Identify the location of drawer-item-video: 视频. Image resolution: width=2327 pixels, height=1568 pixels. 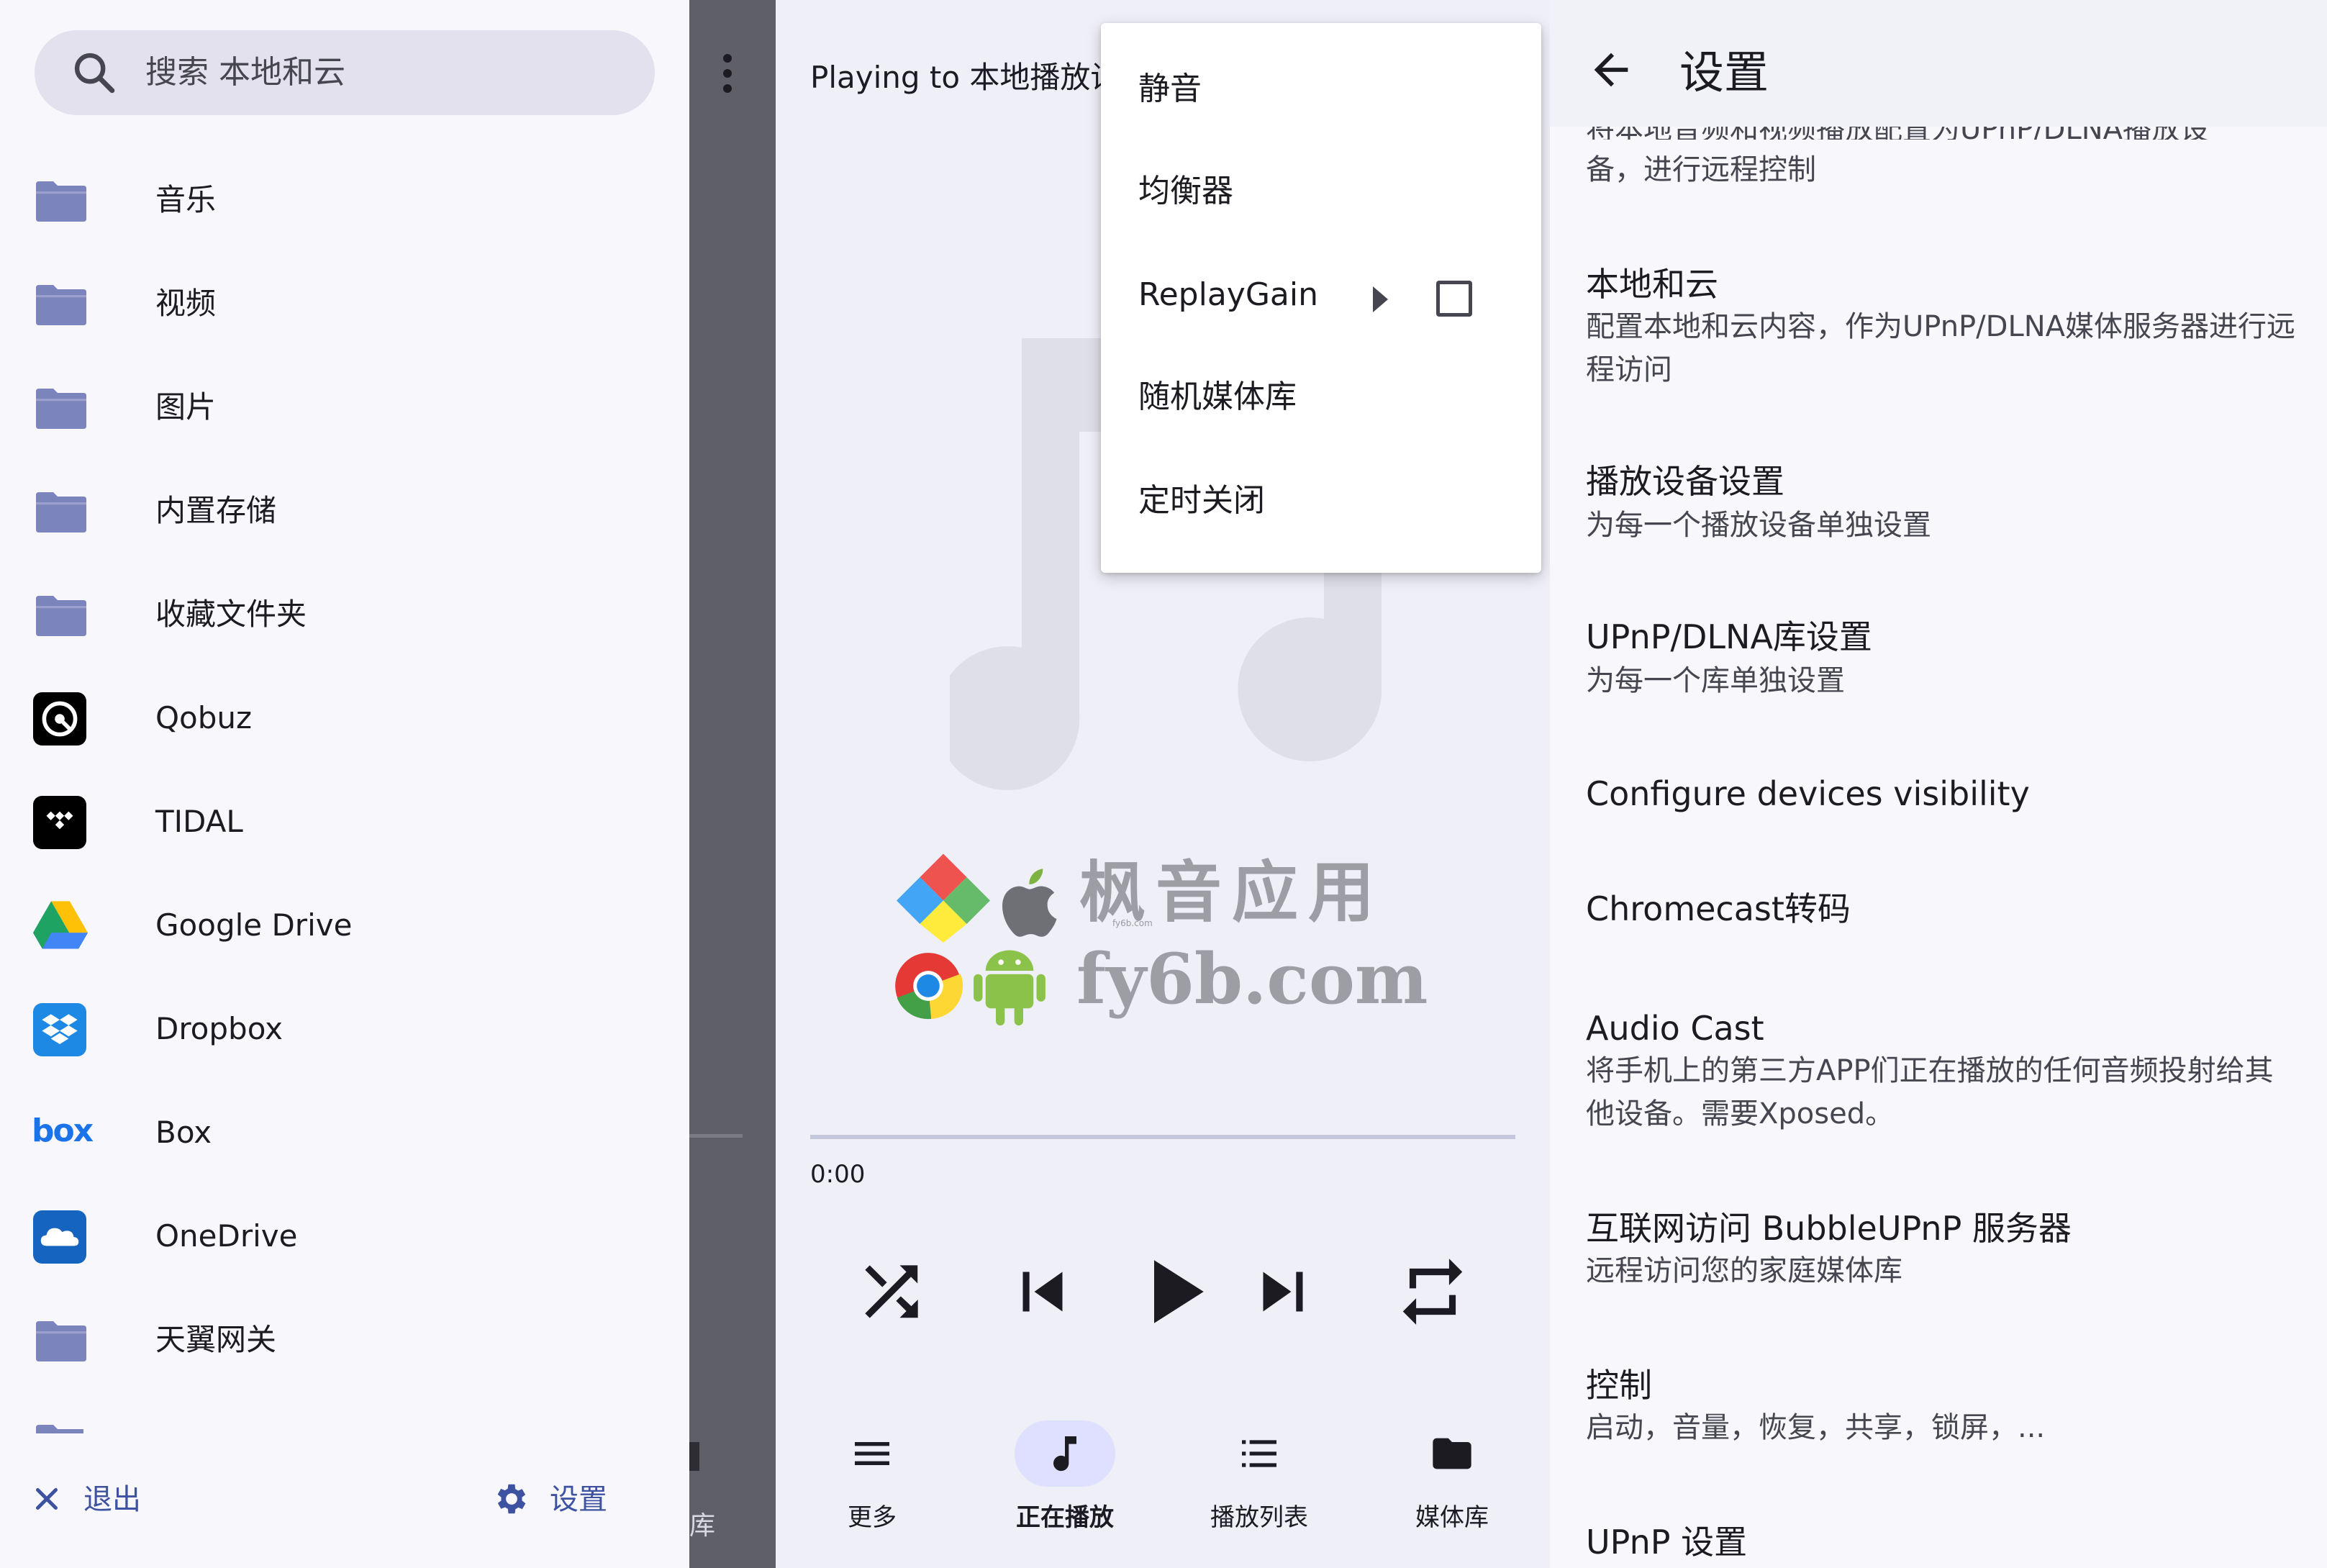
(345, 305).